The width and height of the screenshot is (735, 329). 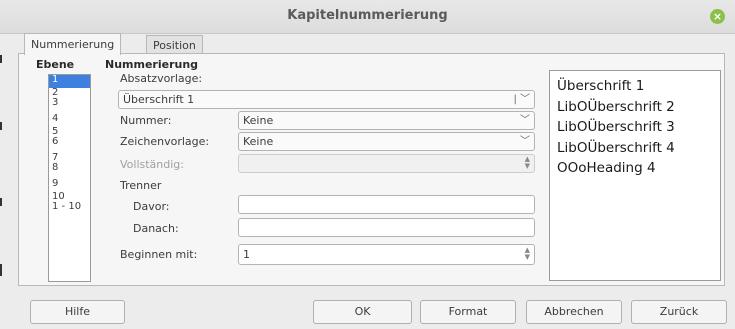 What do you see at coordinates (156, 228) in the screenshot?
I see `after-label: Danach:` at bounding box center [156, 228].